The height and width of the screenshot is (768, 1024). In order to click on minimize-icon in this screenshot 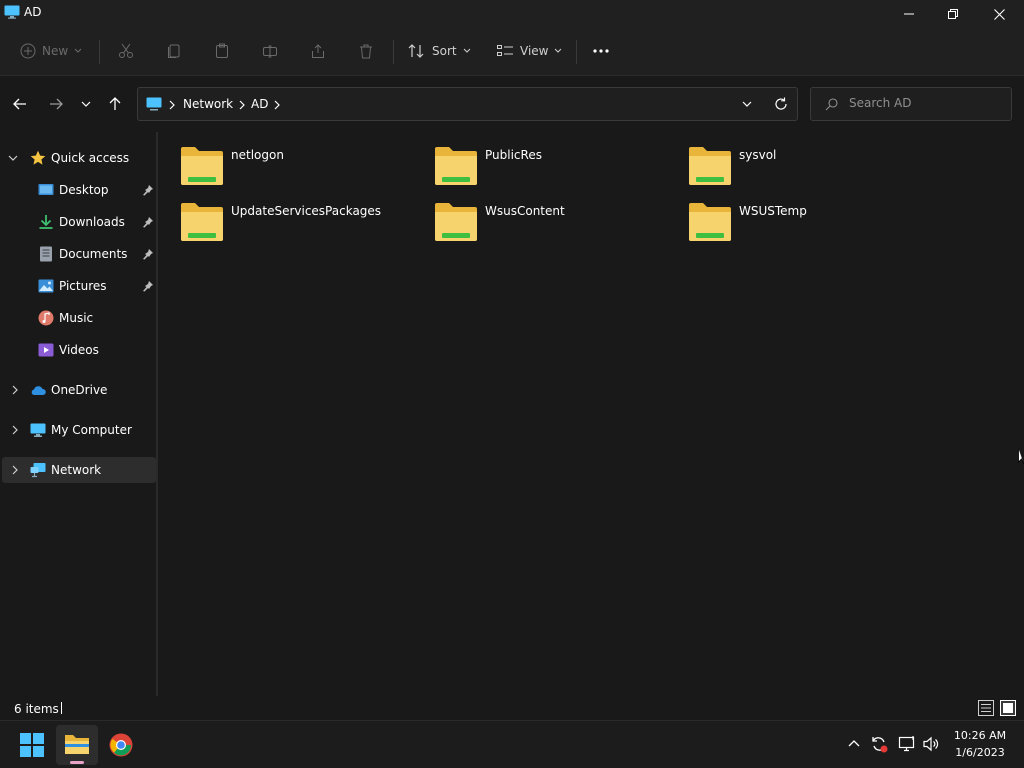, I will do `click(909, 14)`.